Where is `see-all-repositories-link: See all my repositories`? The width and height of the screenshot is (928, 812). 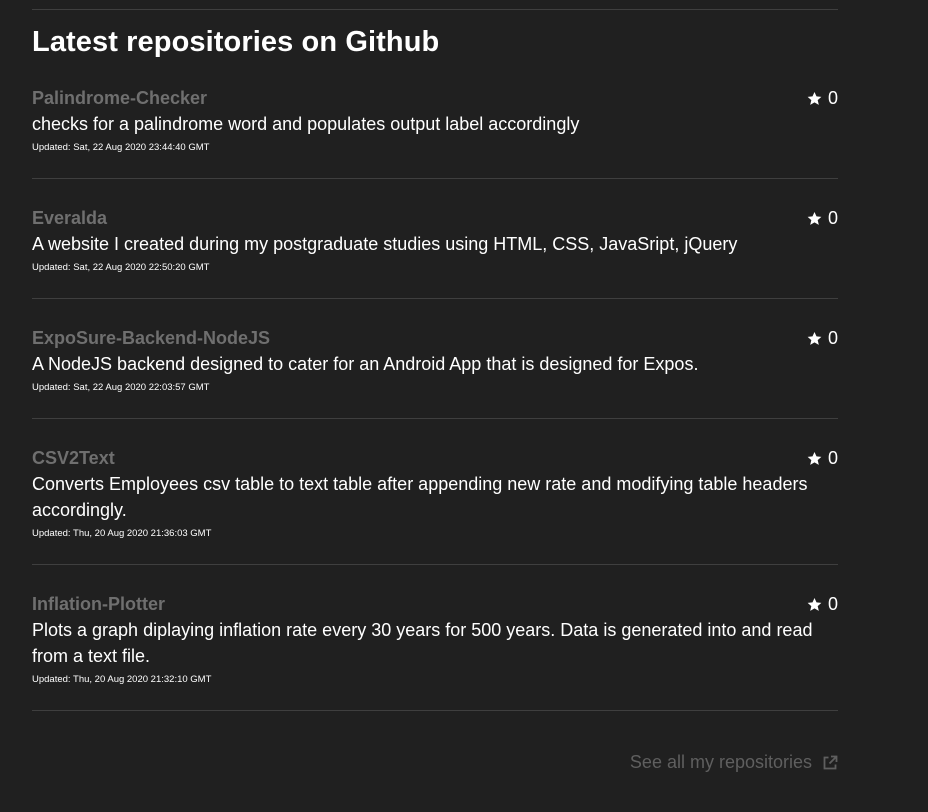 see-all-repositories-link: See all my repositories is located at coordinates (734, 762).